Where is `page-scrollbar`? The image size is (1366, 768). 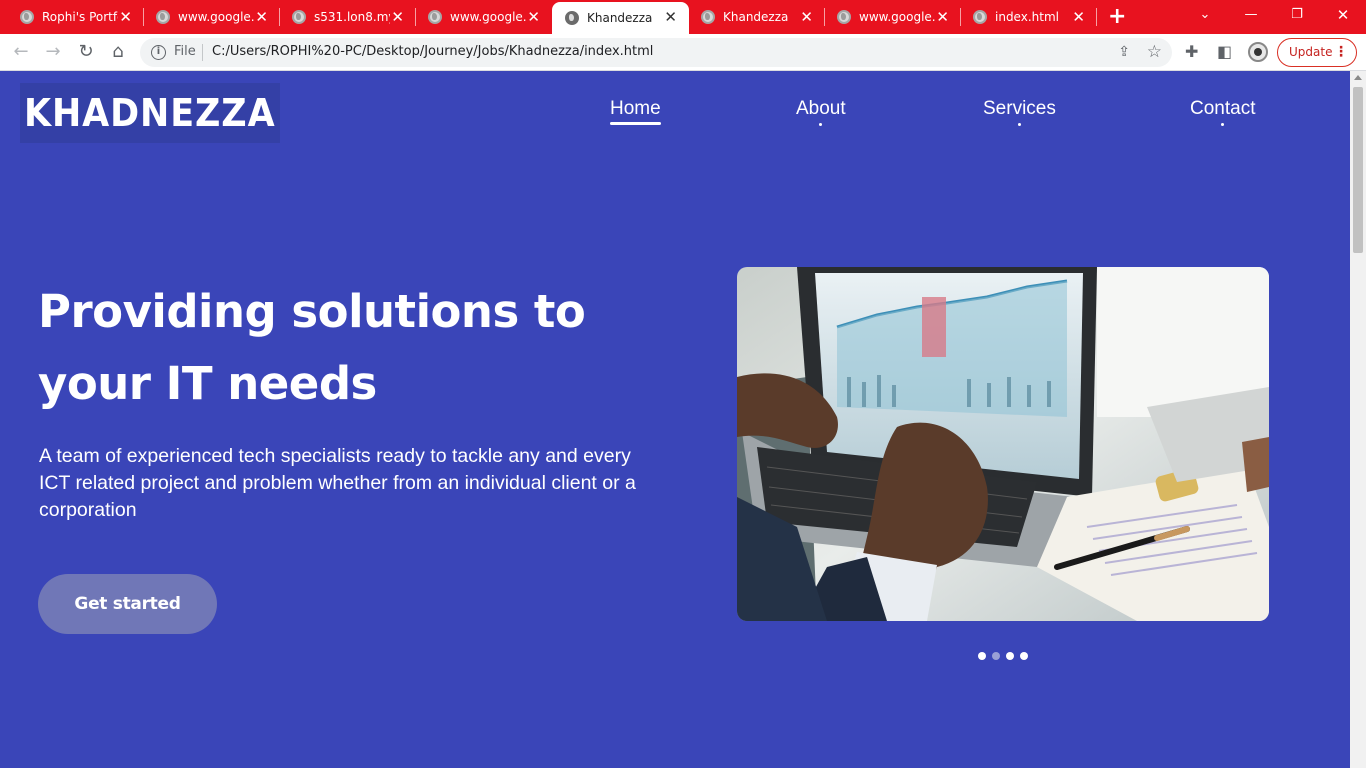 page-scrollbar is located at coordinates (1358, 419).